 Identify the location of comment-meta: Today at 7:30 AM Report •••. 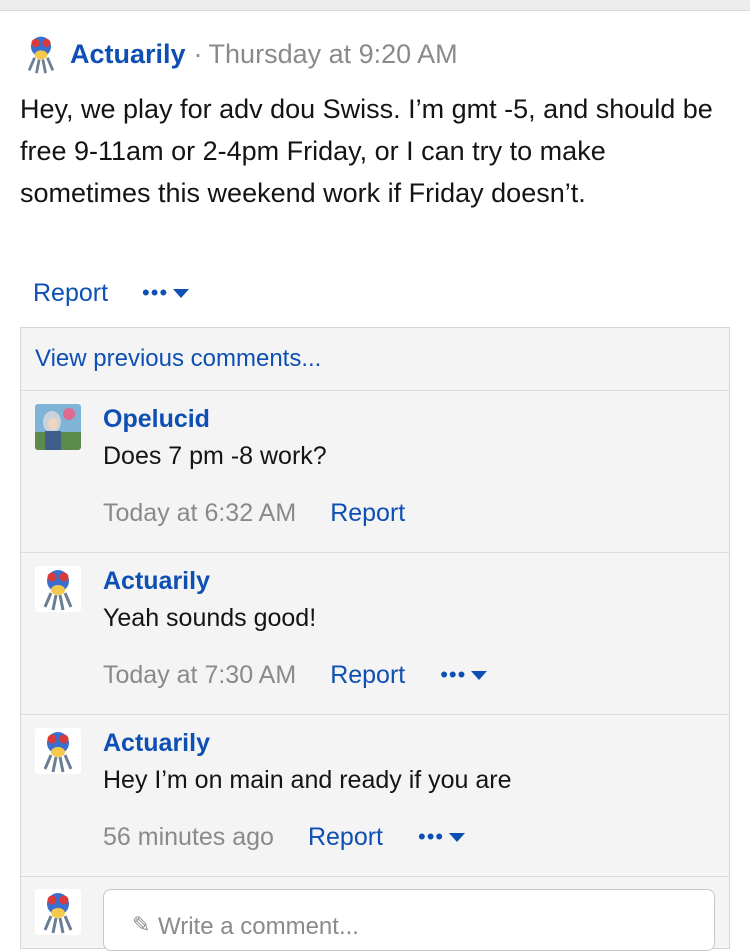
(295, 675).